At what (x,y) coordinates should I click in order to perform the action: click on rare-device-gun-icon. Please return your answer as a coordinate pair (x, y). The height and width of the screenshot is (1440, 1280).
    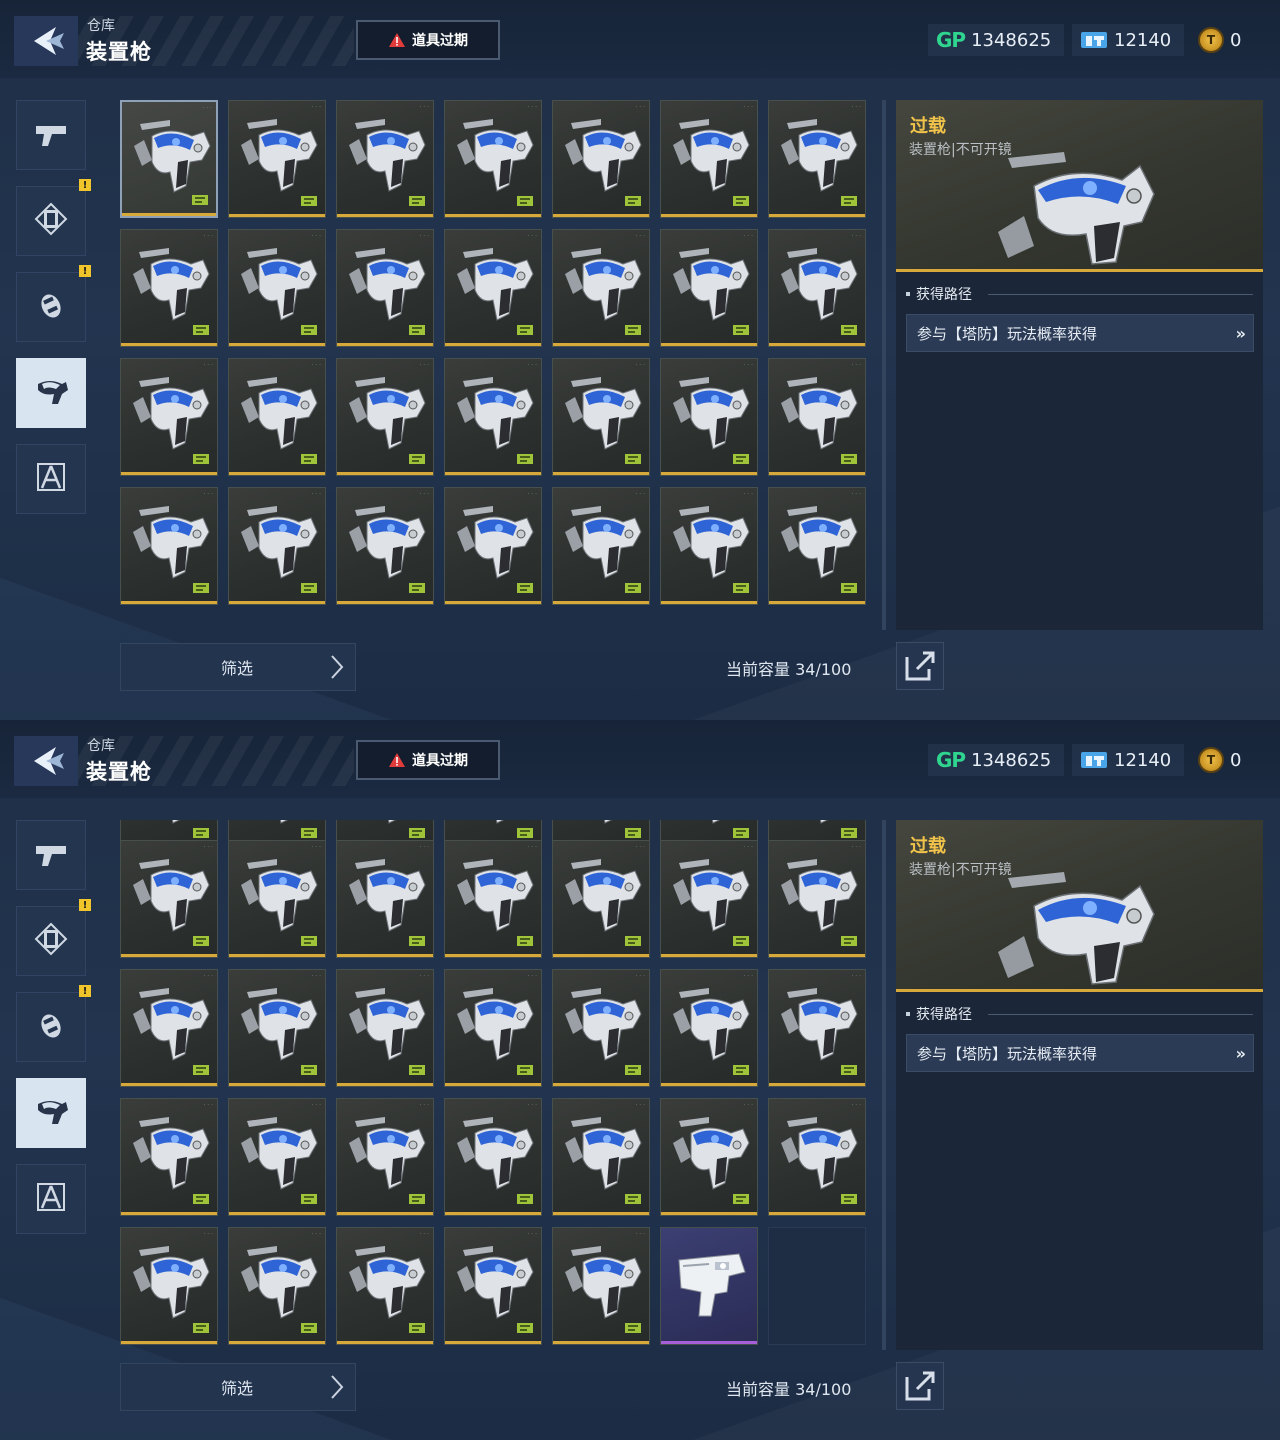
    Looking at the image, I should click on (712, 1285).